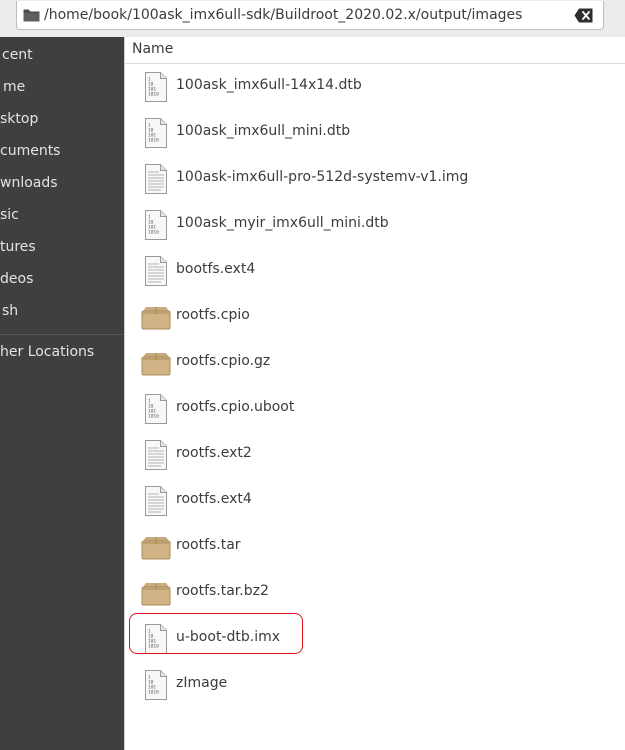  Describe the element at coordinates (375, 409) in the screenshot. I see `file-row: 1 10 101 1010 rootfs.cpio.uboot` at that location.